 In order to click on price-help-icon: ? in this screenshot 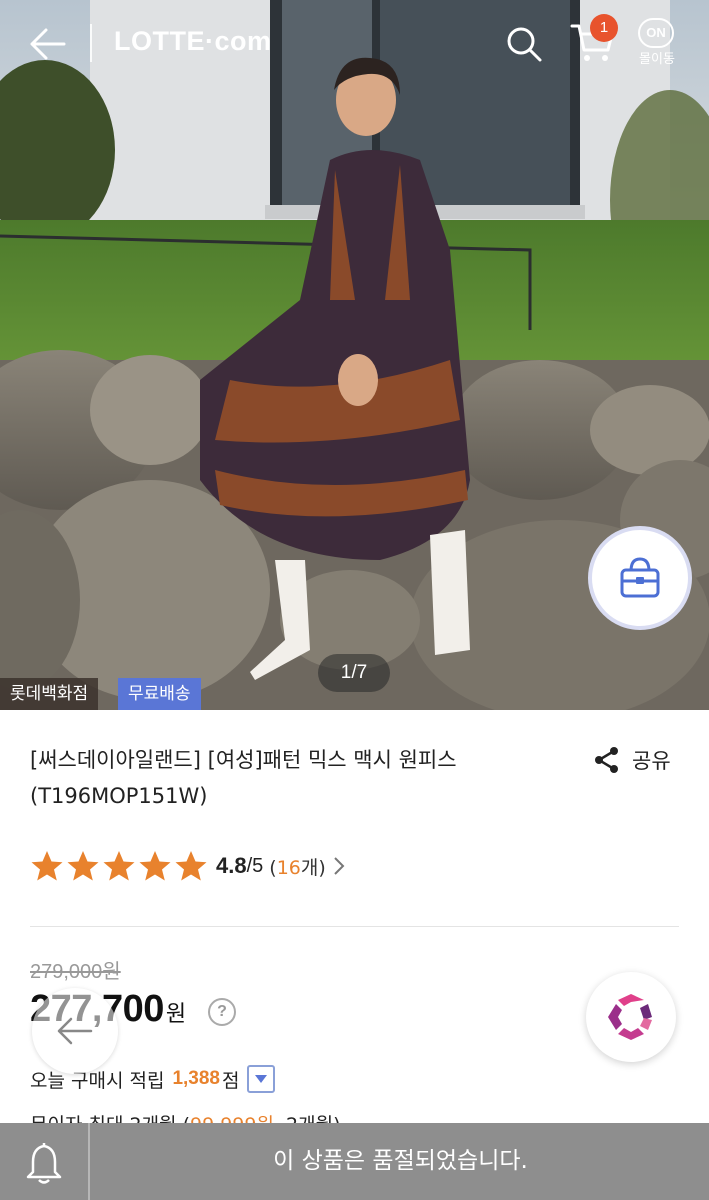, I will do `click(222, 1012)`.